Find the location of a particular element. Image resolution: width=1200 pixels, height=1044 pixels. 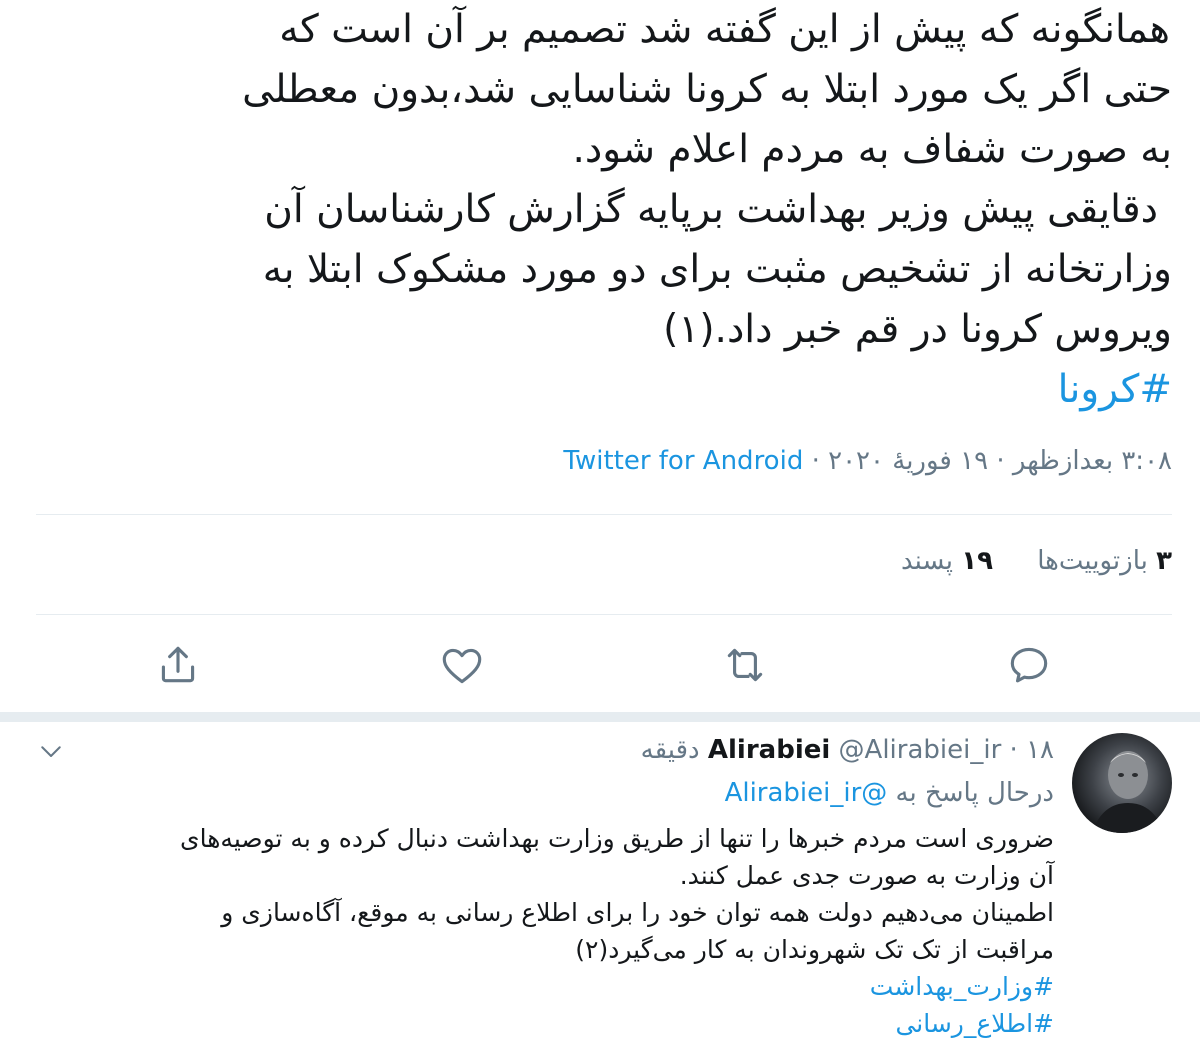

retweets-count: ۳ is located at coordinates (1164, 561).